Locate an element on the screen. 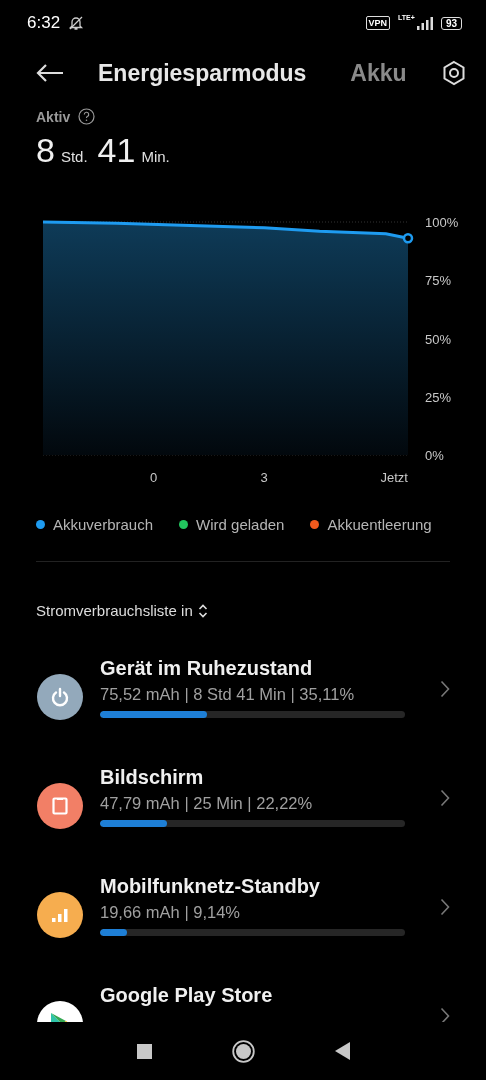 The height and width of the screenshot is (1080, 486). y-tick-label: 75% is located at coordinates (438, 281).